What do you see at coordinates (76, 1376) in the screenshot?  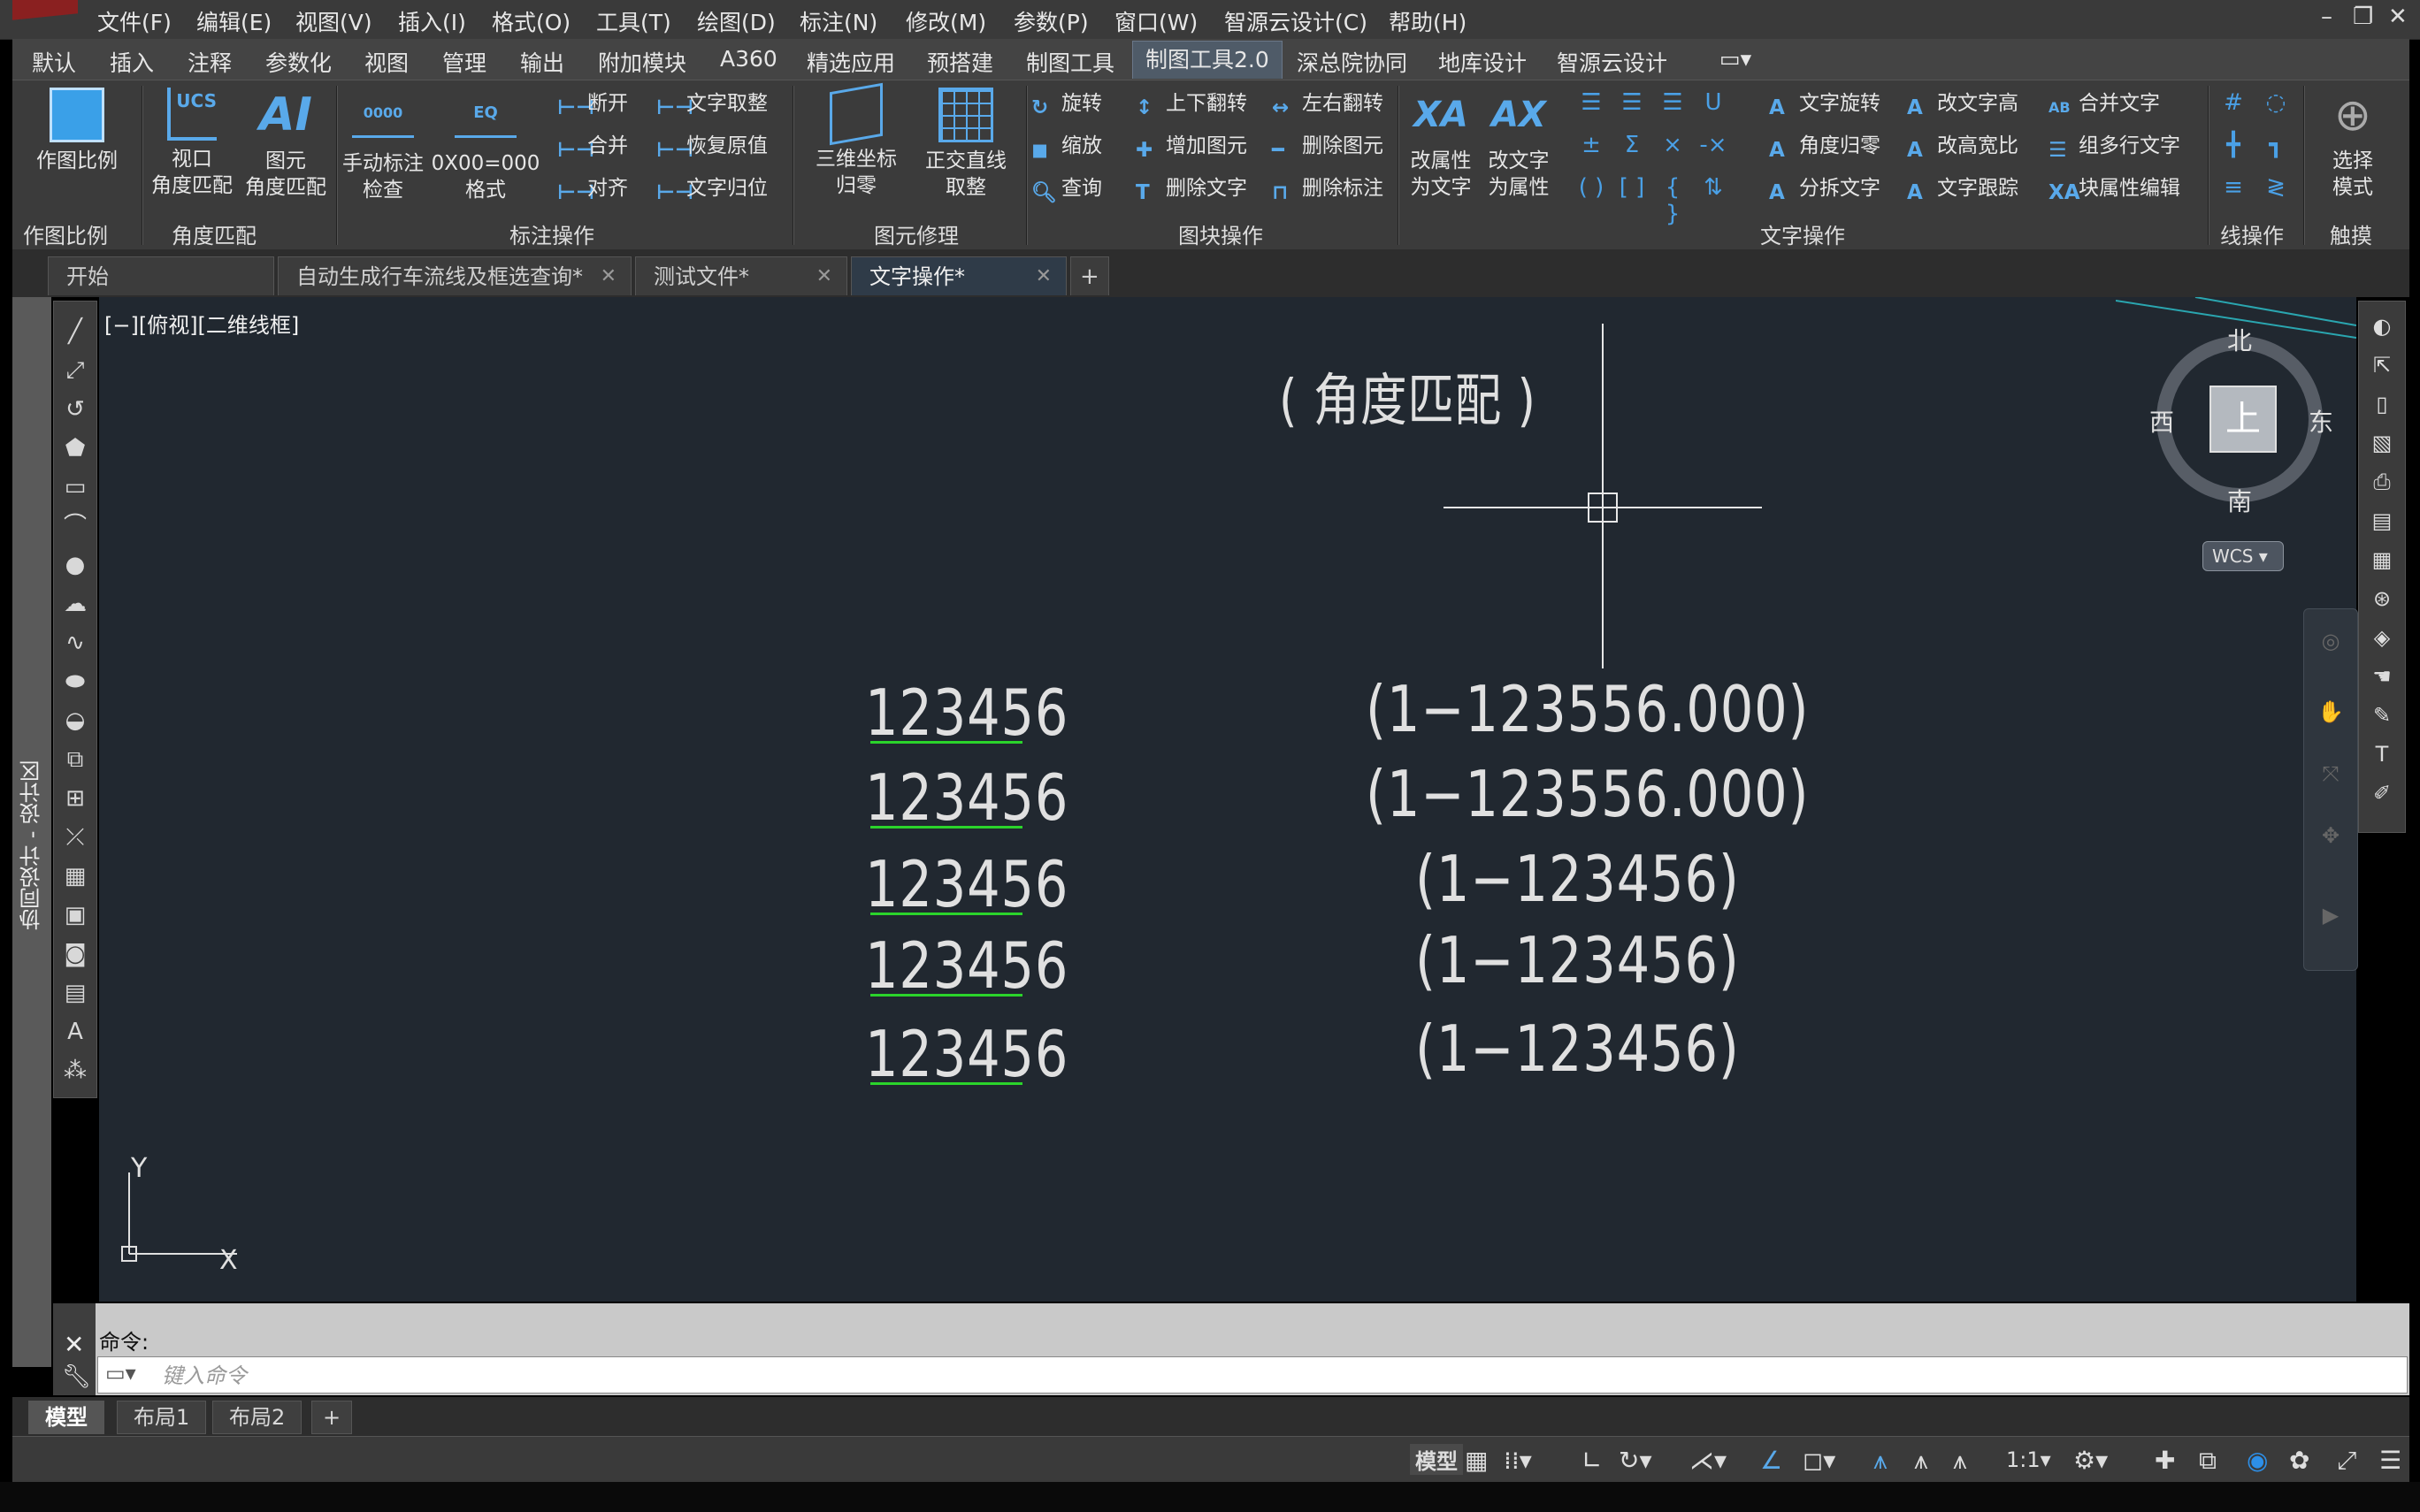 I see `wrench-icon: 🔧︎` at bounding box center [76, 1376].